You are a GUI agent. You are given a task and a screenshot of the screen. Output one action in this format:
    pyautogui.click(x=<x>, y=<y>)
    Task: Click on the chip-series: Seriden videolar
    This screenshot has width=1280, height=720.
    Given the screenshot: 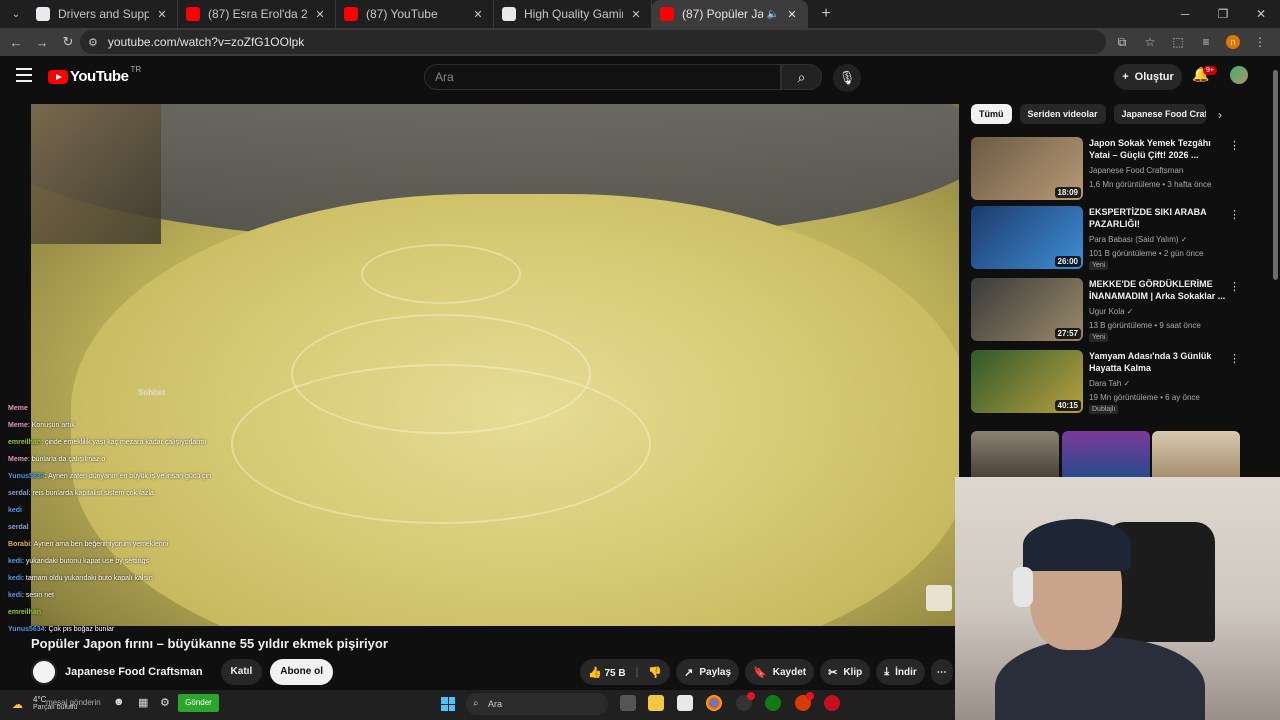 What is the action you would take?
    pyautogui.click(x=1062, y=114)
    